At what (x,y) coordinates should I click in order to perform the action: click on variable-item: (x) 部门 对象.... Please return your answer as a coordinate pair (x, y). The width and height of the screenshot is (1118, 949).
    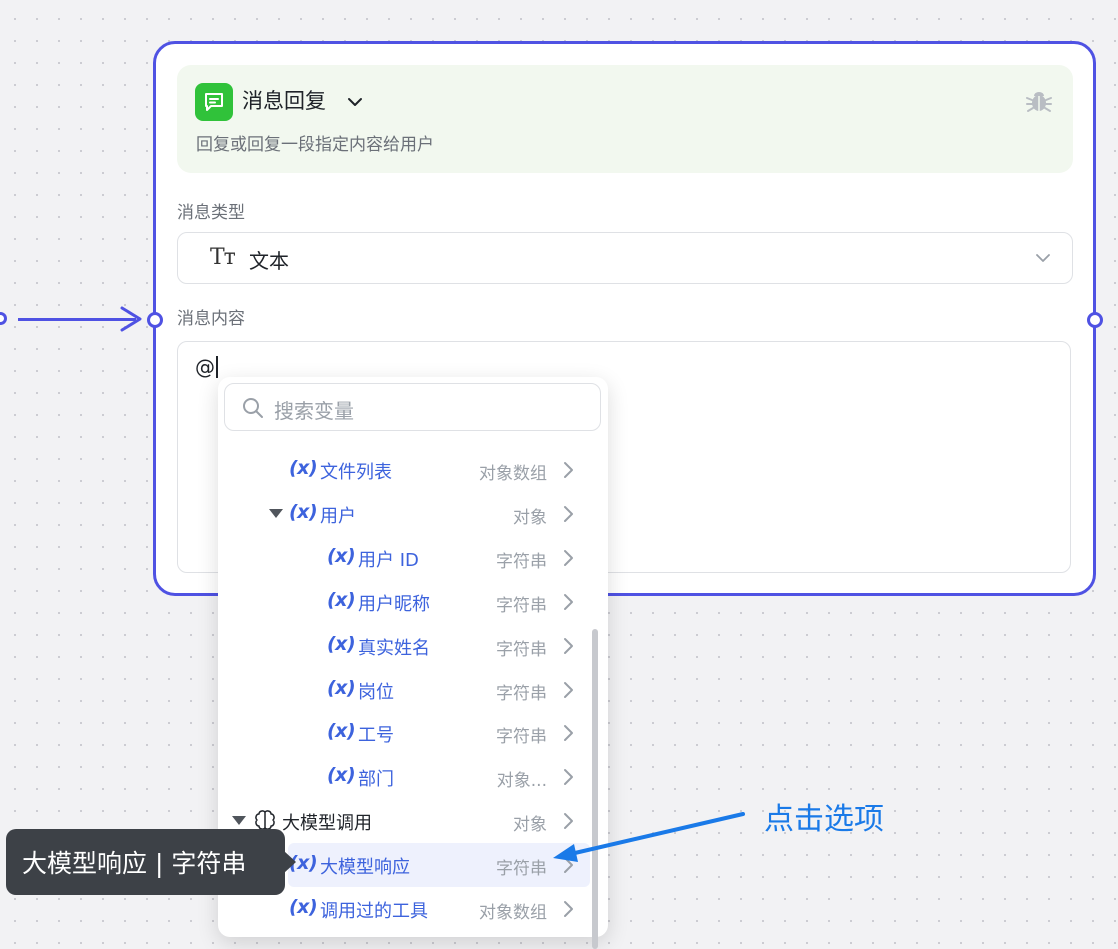
    Looking at the image, I should click on (404, 777).